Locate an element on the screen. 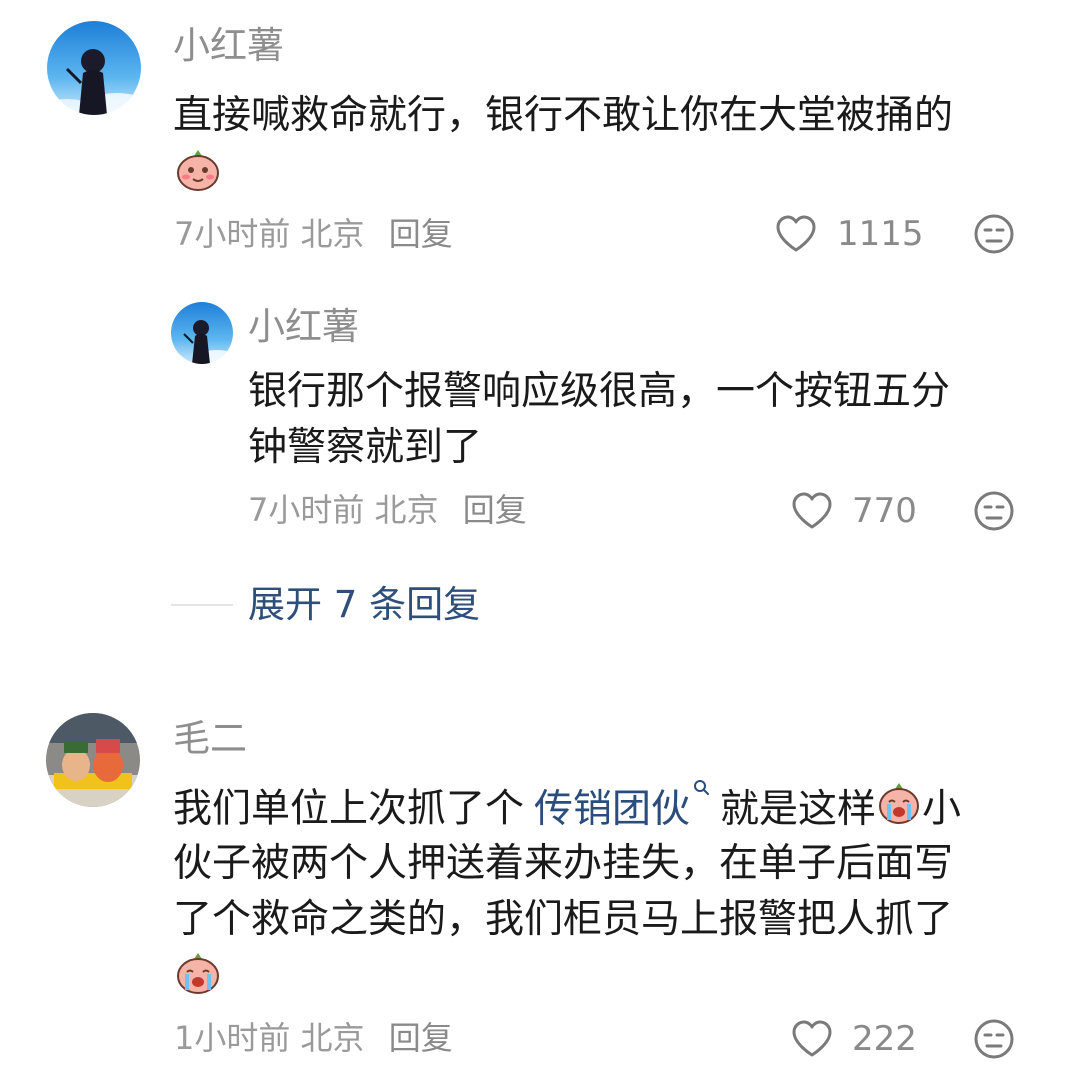 The width and height of the screenshot is (1079, 1080). expand-replies-button: 展开 7 条回复 is located at coordinates (364, 605).